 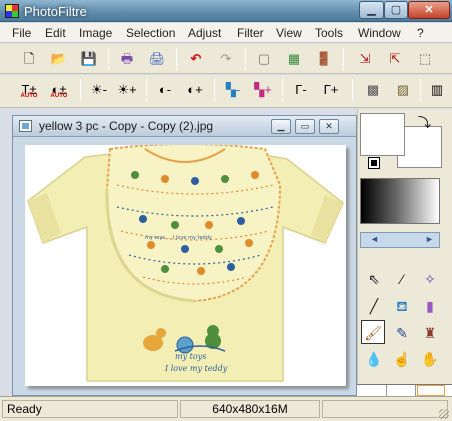 I want to click on menu-edit: Edit, so click(x=55, y=33).